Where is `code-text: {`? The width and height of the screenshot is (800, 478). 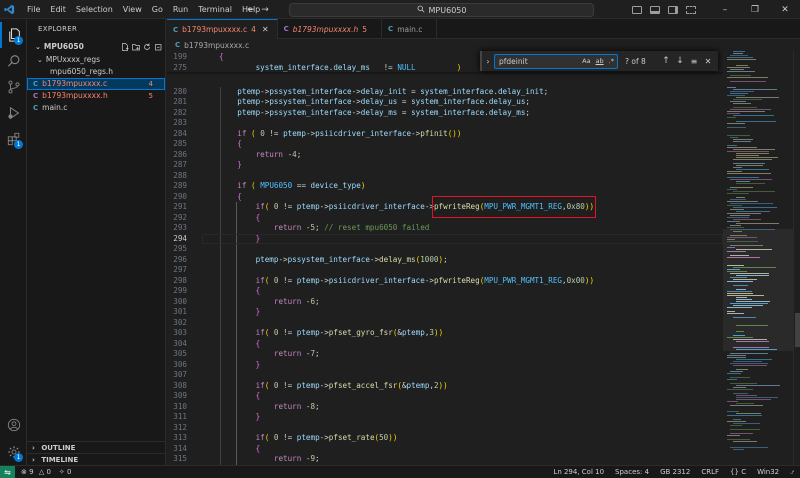
code-text: { is located at coordinates (258, 343).